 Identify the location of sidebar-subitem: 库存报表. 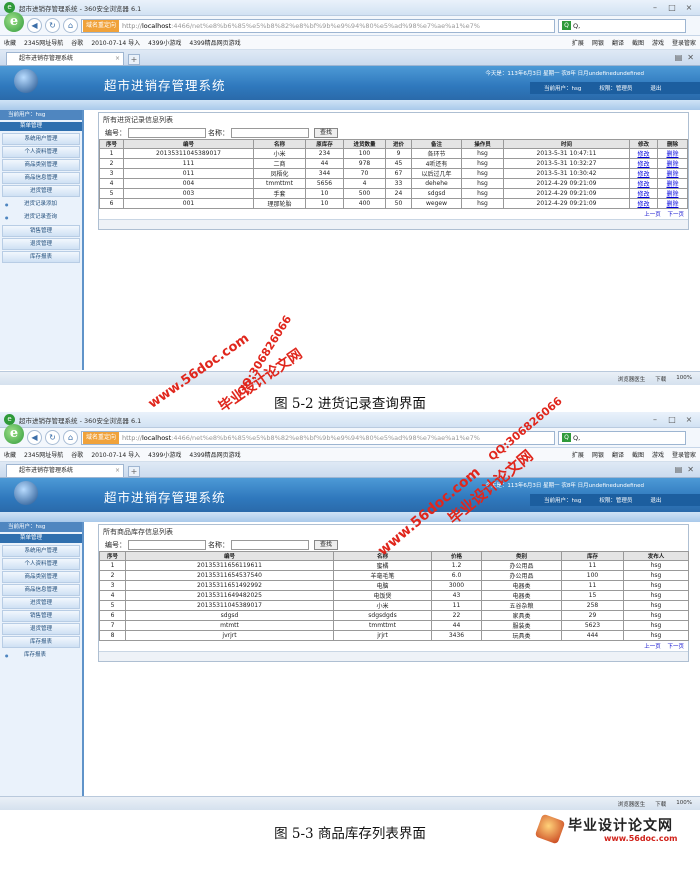
(41, 655).